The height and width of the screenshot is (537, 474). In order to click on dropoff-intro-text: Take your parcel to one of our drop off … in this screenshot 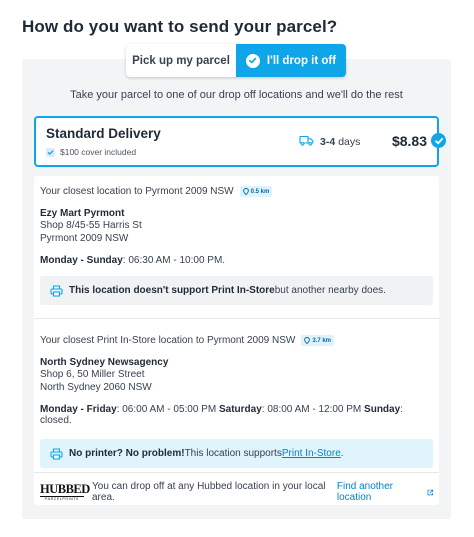, I will do `click(236, 95)`.